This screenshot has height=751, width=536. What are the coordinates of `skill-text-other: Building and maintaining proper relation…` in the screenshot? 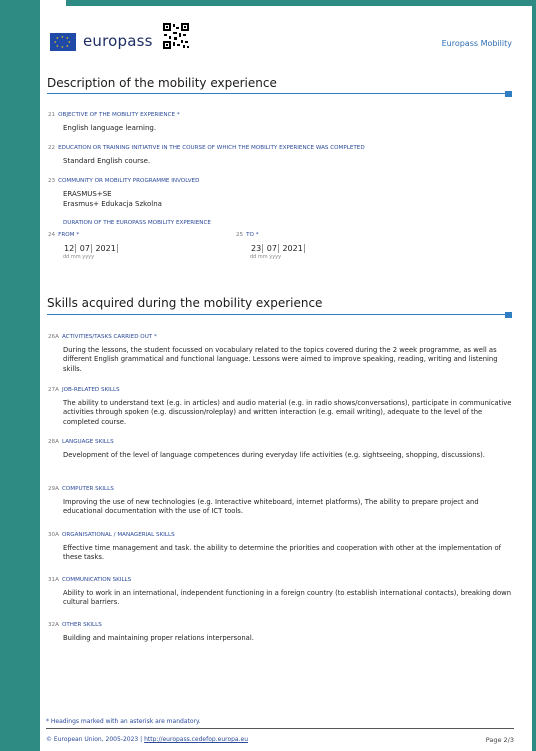 It's located at (158, 638).